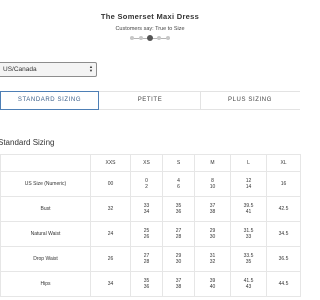  What do you see at coordinates (178, 163) in the screenshot?
I see `column-header-s: S` at bounding box center [178, 163].